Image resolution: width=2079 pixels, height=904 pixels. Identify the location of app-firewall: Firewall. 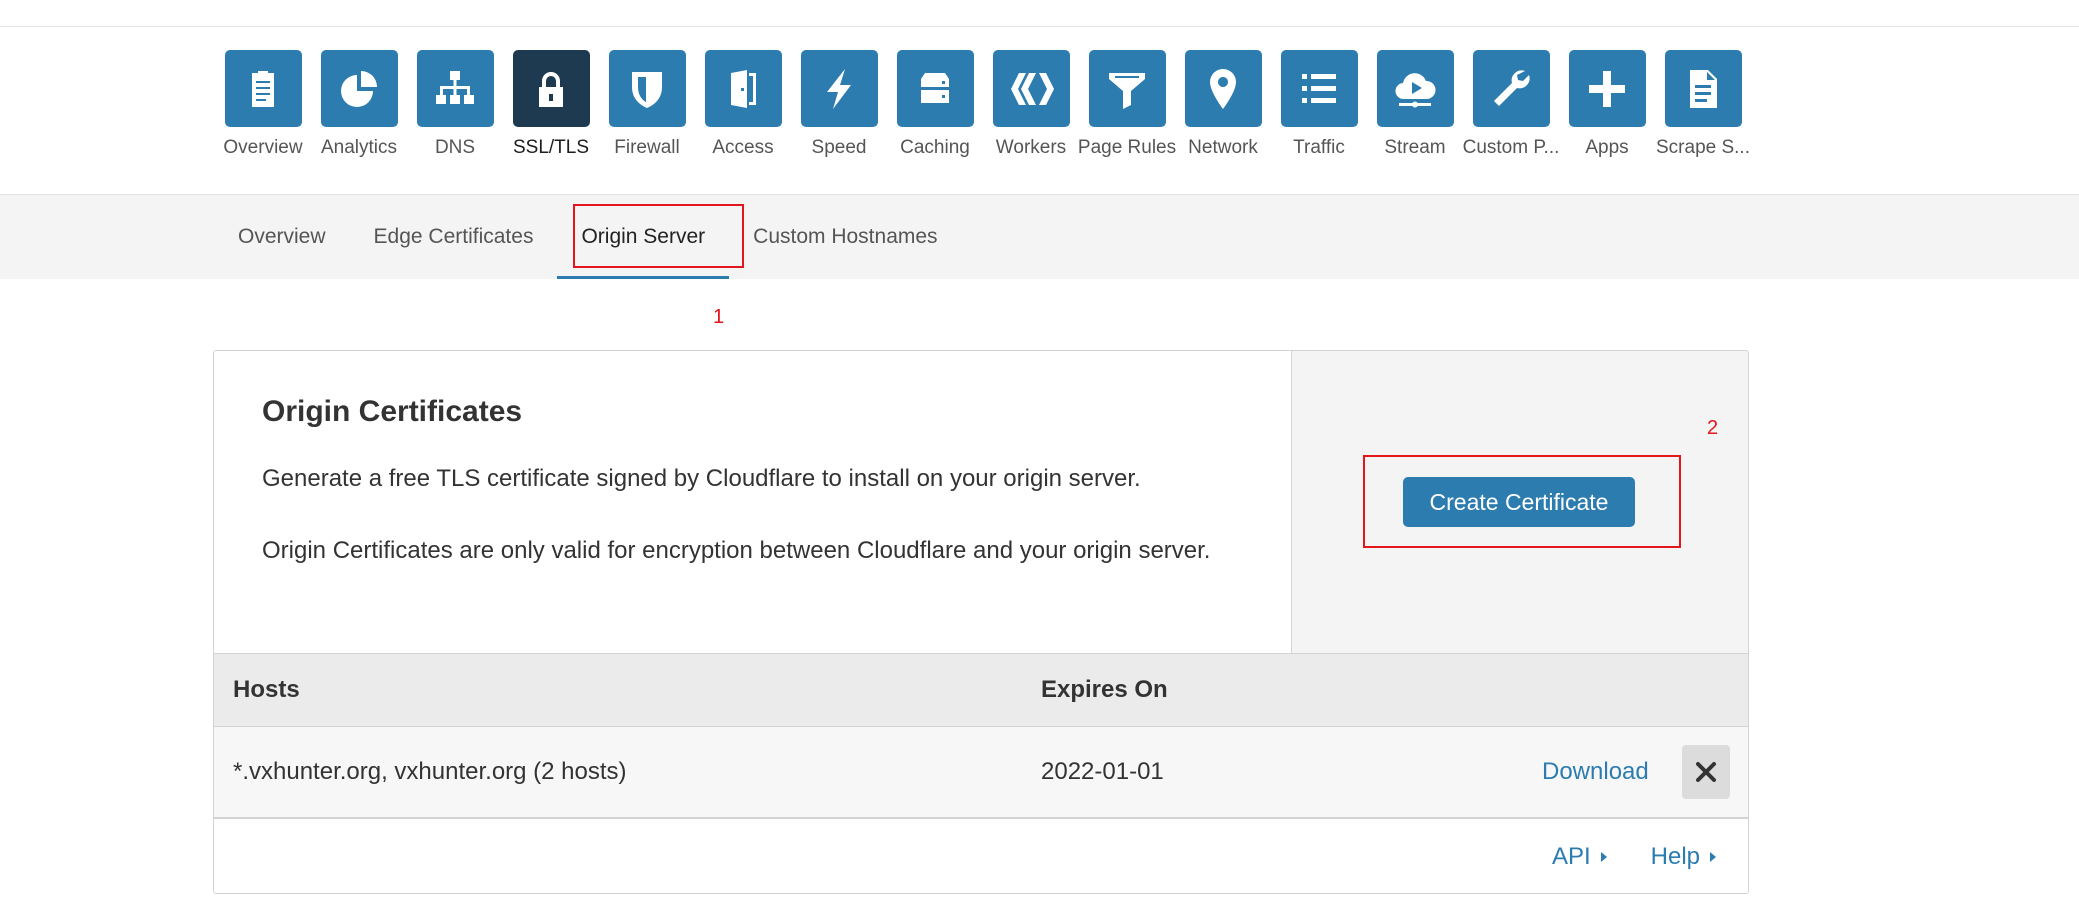
(647, 104).